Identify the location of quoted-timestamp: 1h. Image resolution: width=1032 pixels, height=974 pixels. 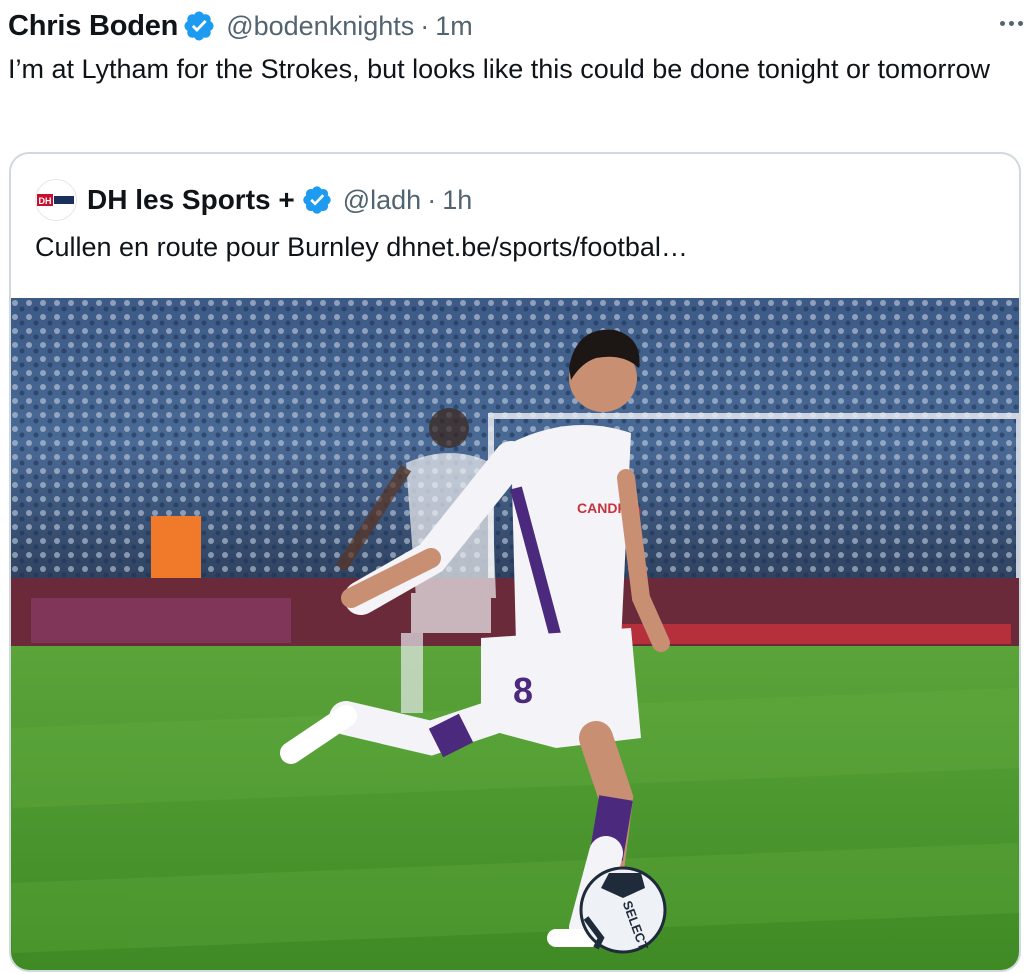
(457, 200).